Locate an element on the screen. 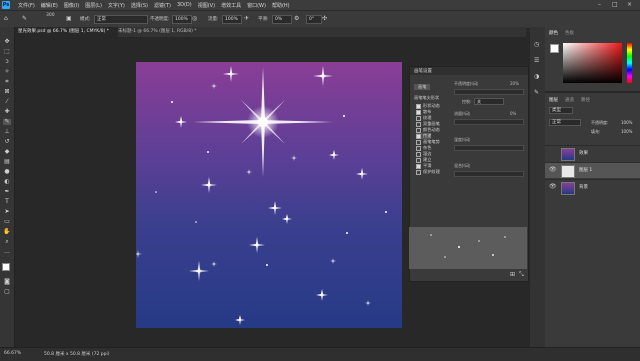  minimize-icon: – is located at coordinates (599, 4).